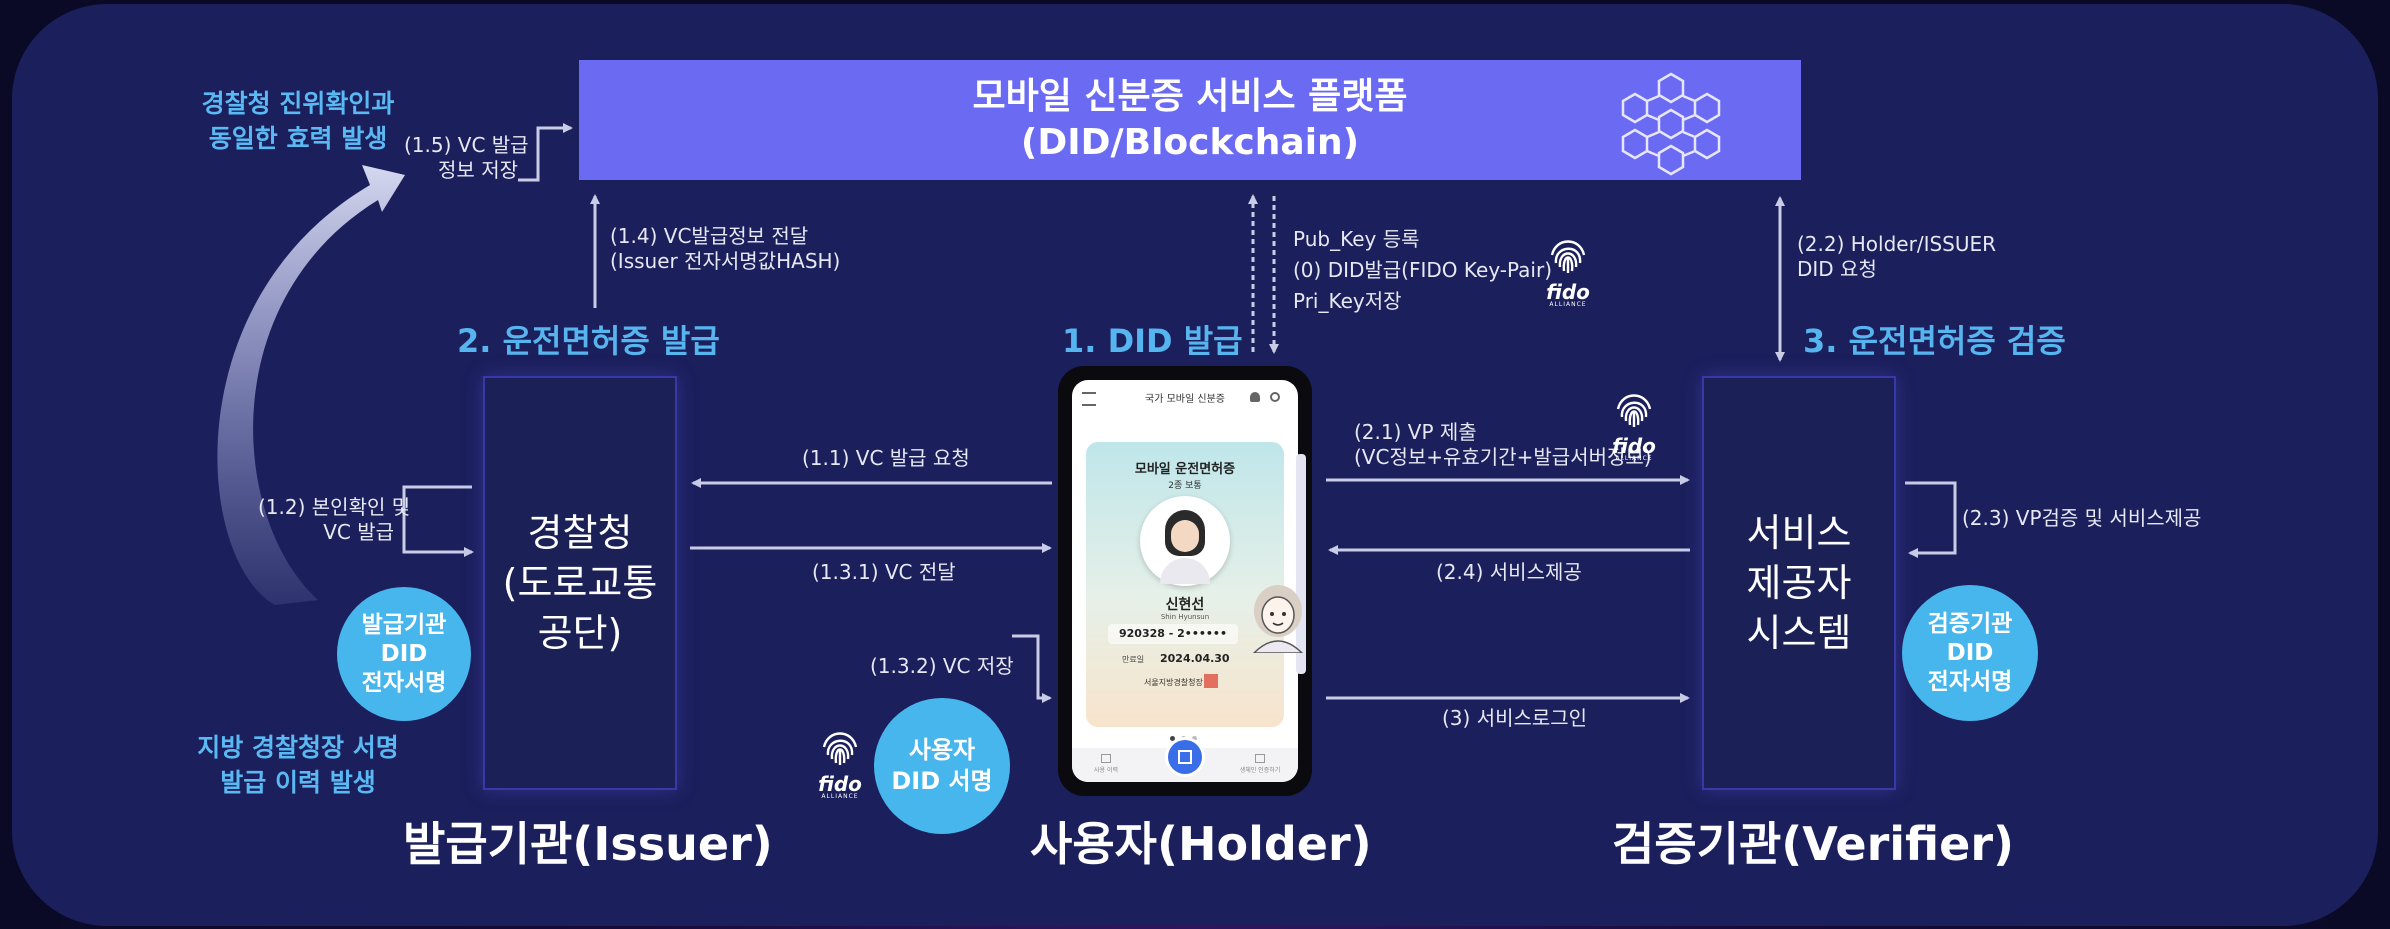 The width and height of the screenshot is (2390, 929). Describe the element at coordinates (942, 750) in the screenshot. I see `holder-badge-line1: 사용자` at that location.